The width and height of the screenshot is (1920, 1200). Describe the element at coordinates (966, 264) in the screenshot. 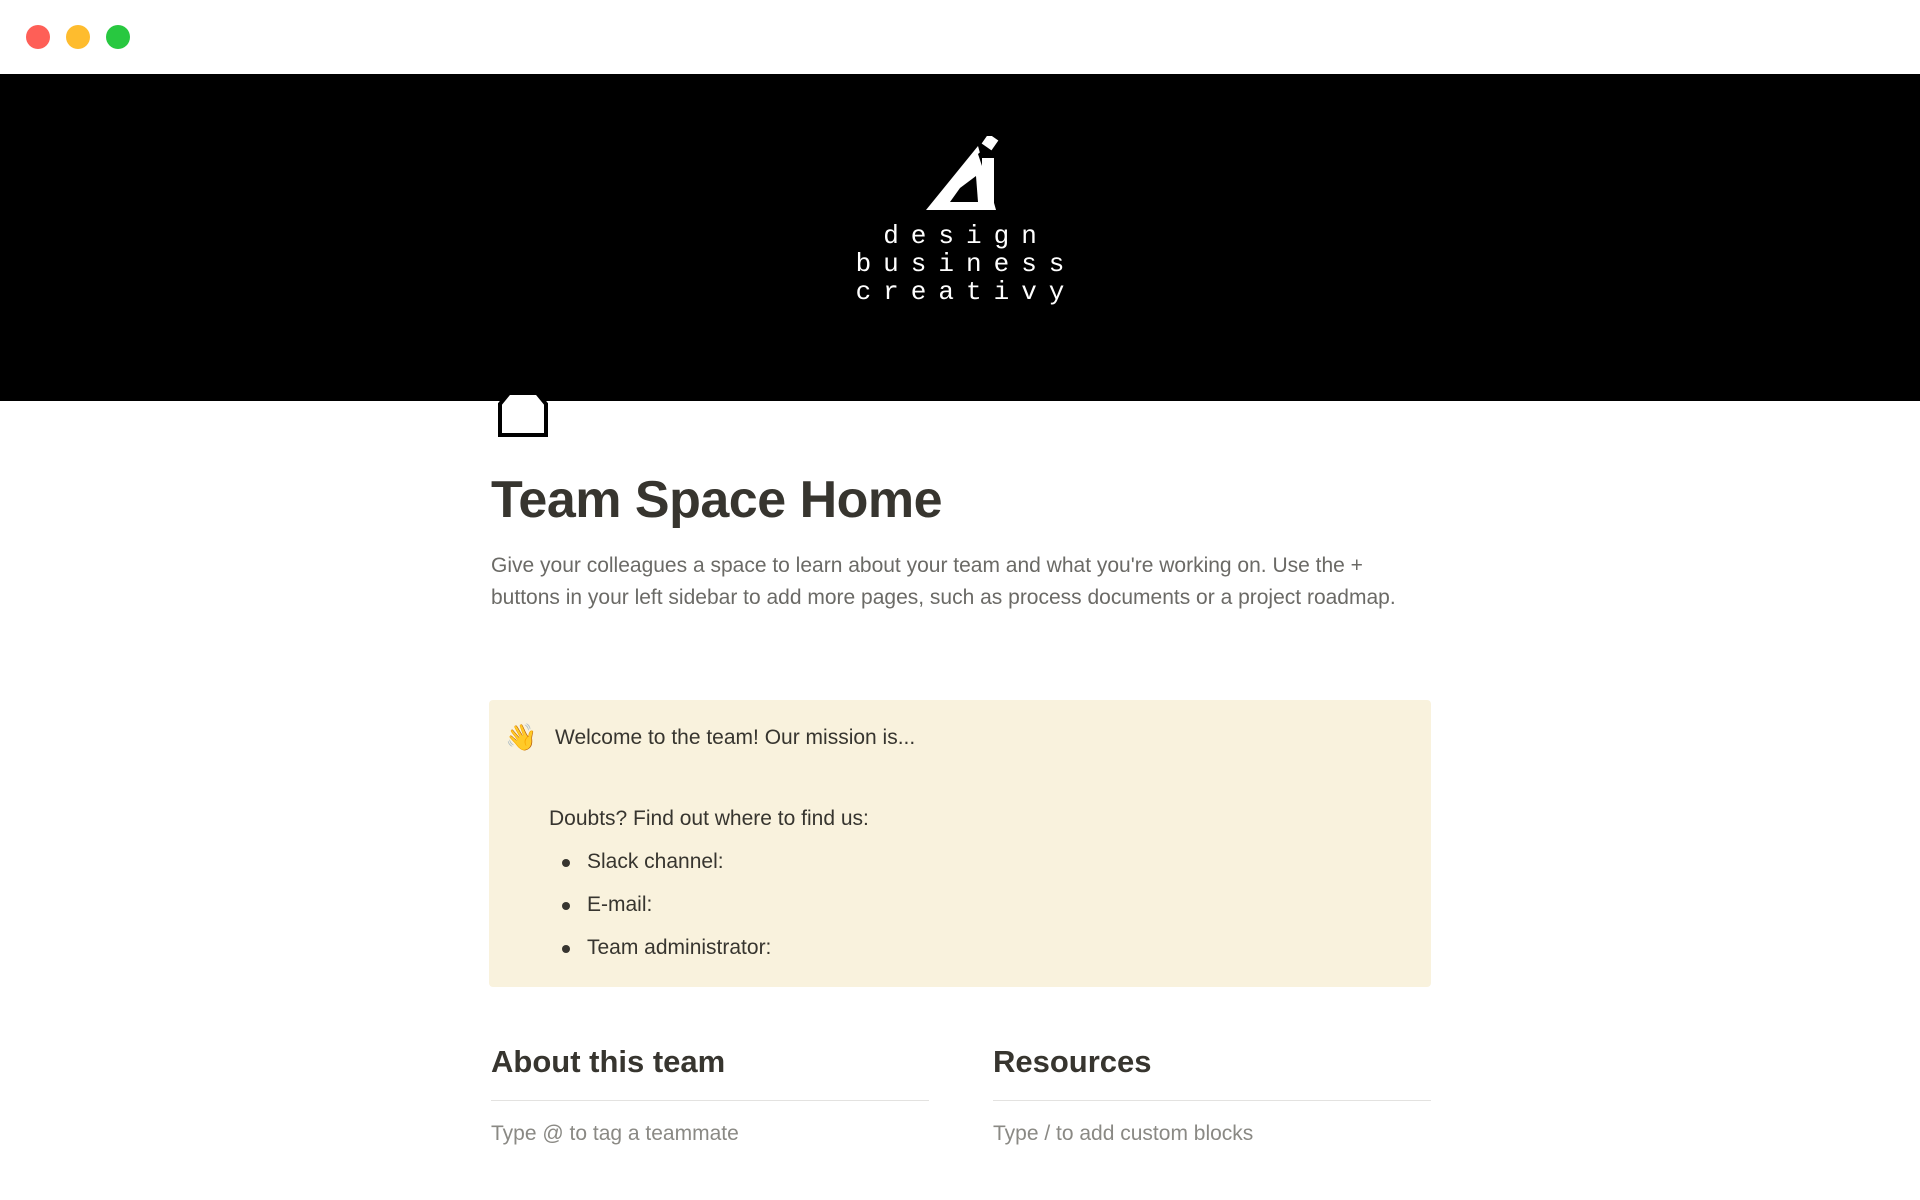

I see `cover-line: business` at that location.